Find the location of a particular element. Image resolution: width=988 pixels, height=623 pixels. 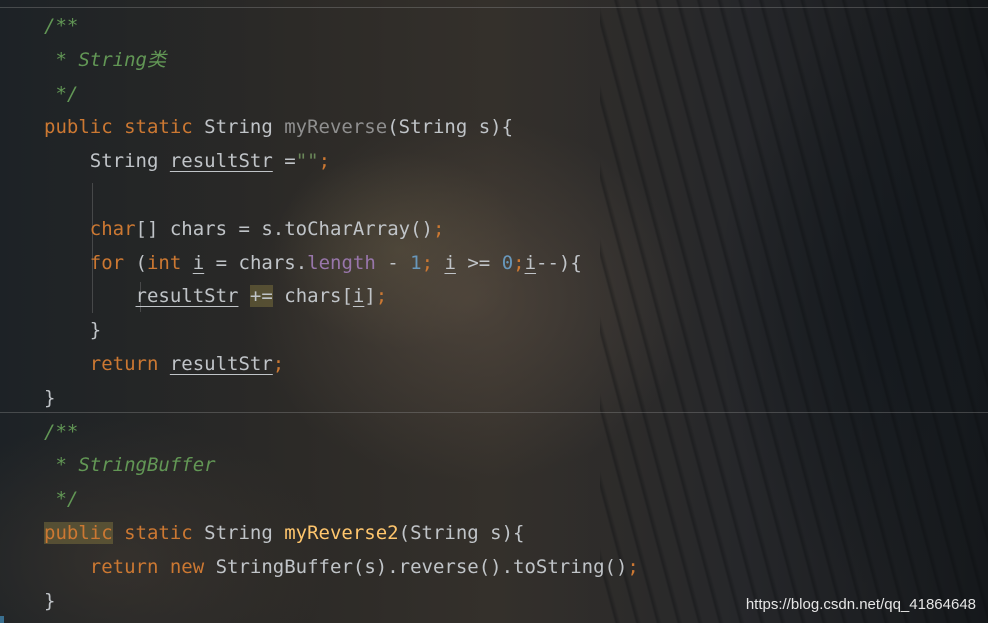

code-token: += is located at coordinates (261, 296).